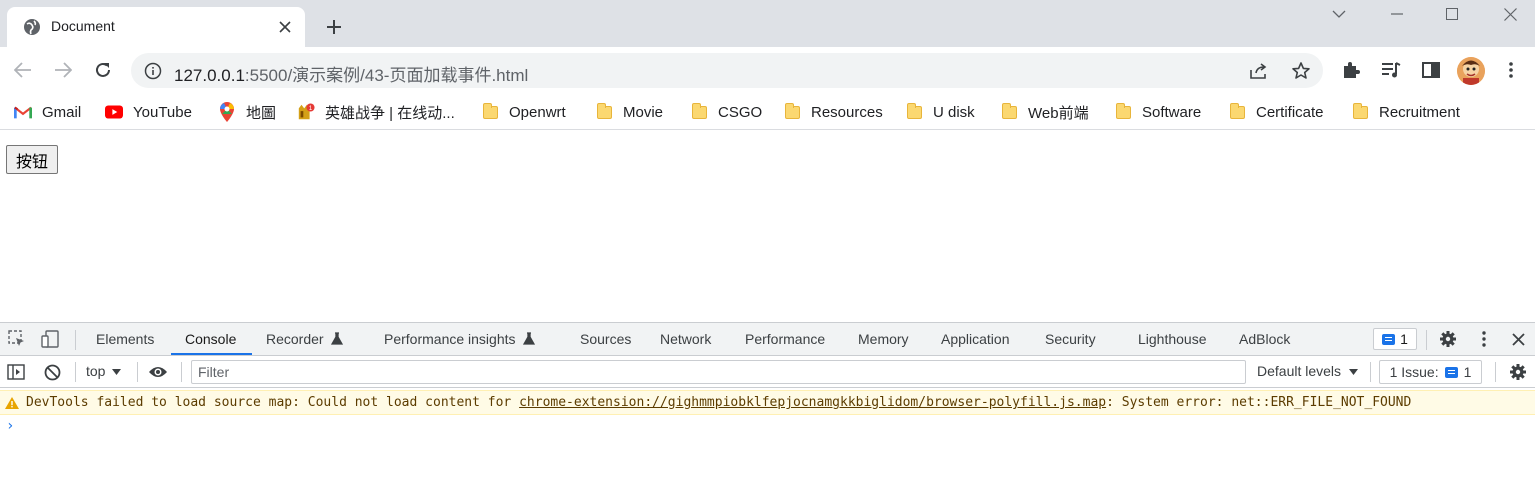 Image resolution: width=1535 pixels, height=496 pixels. Describe the element at coordinates (767, 23) in the screenshot. I see `tab-strip: Document` at that location.